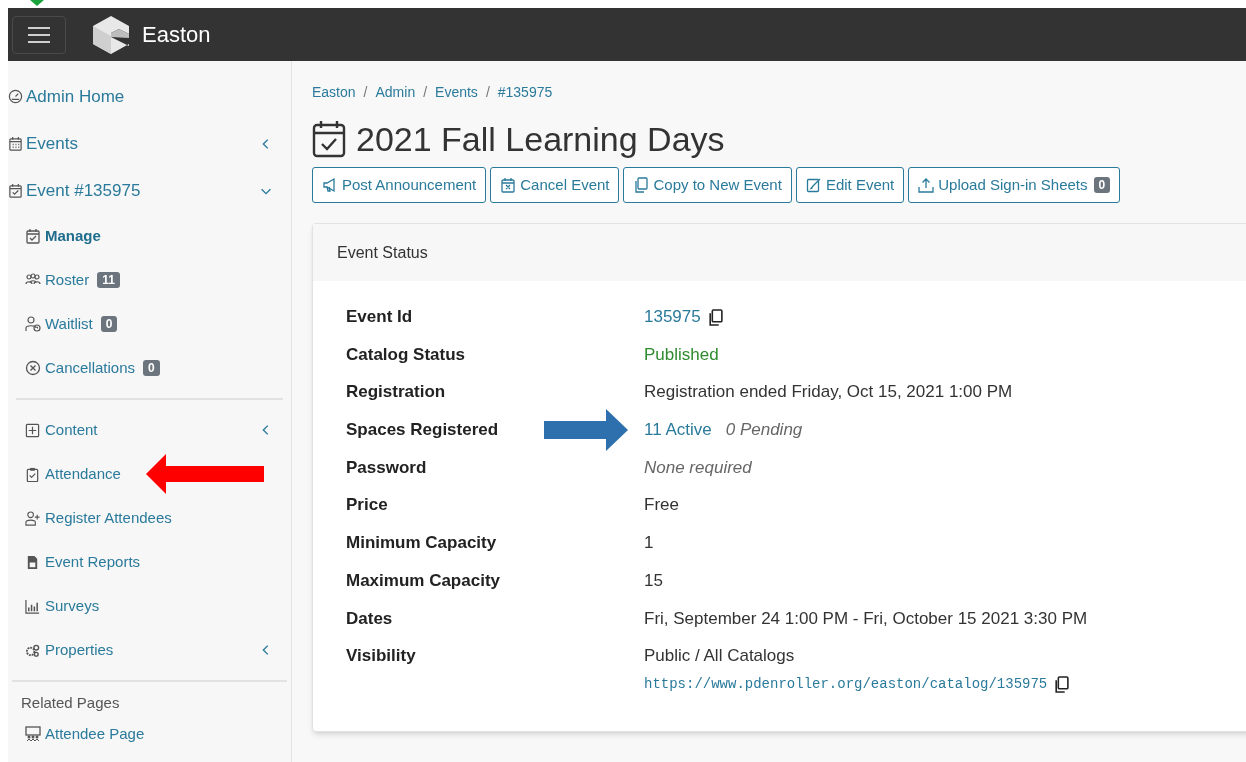 This screenshot has height=762, width=1246. Describe the element at coordinates (334, 92) in the screenshot. I see `breadcrumb-link: Easton` at that location.